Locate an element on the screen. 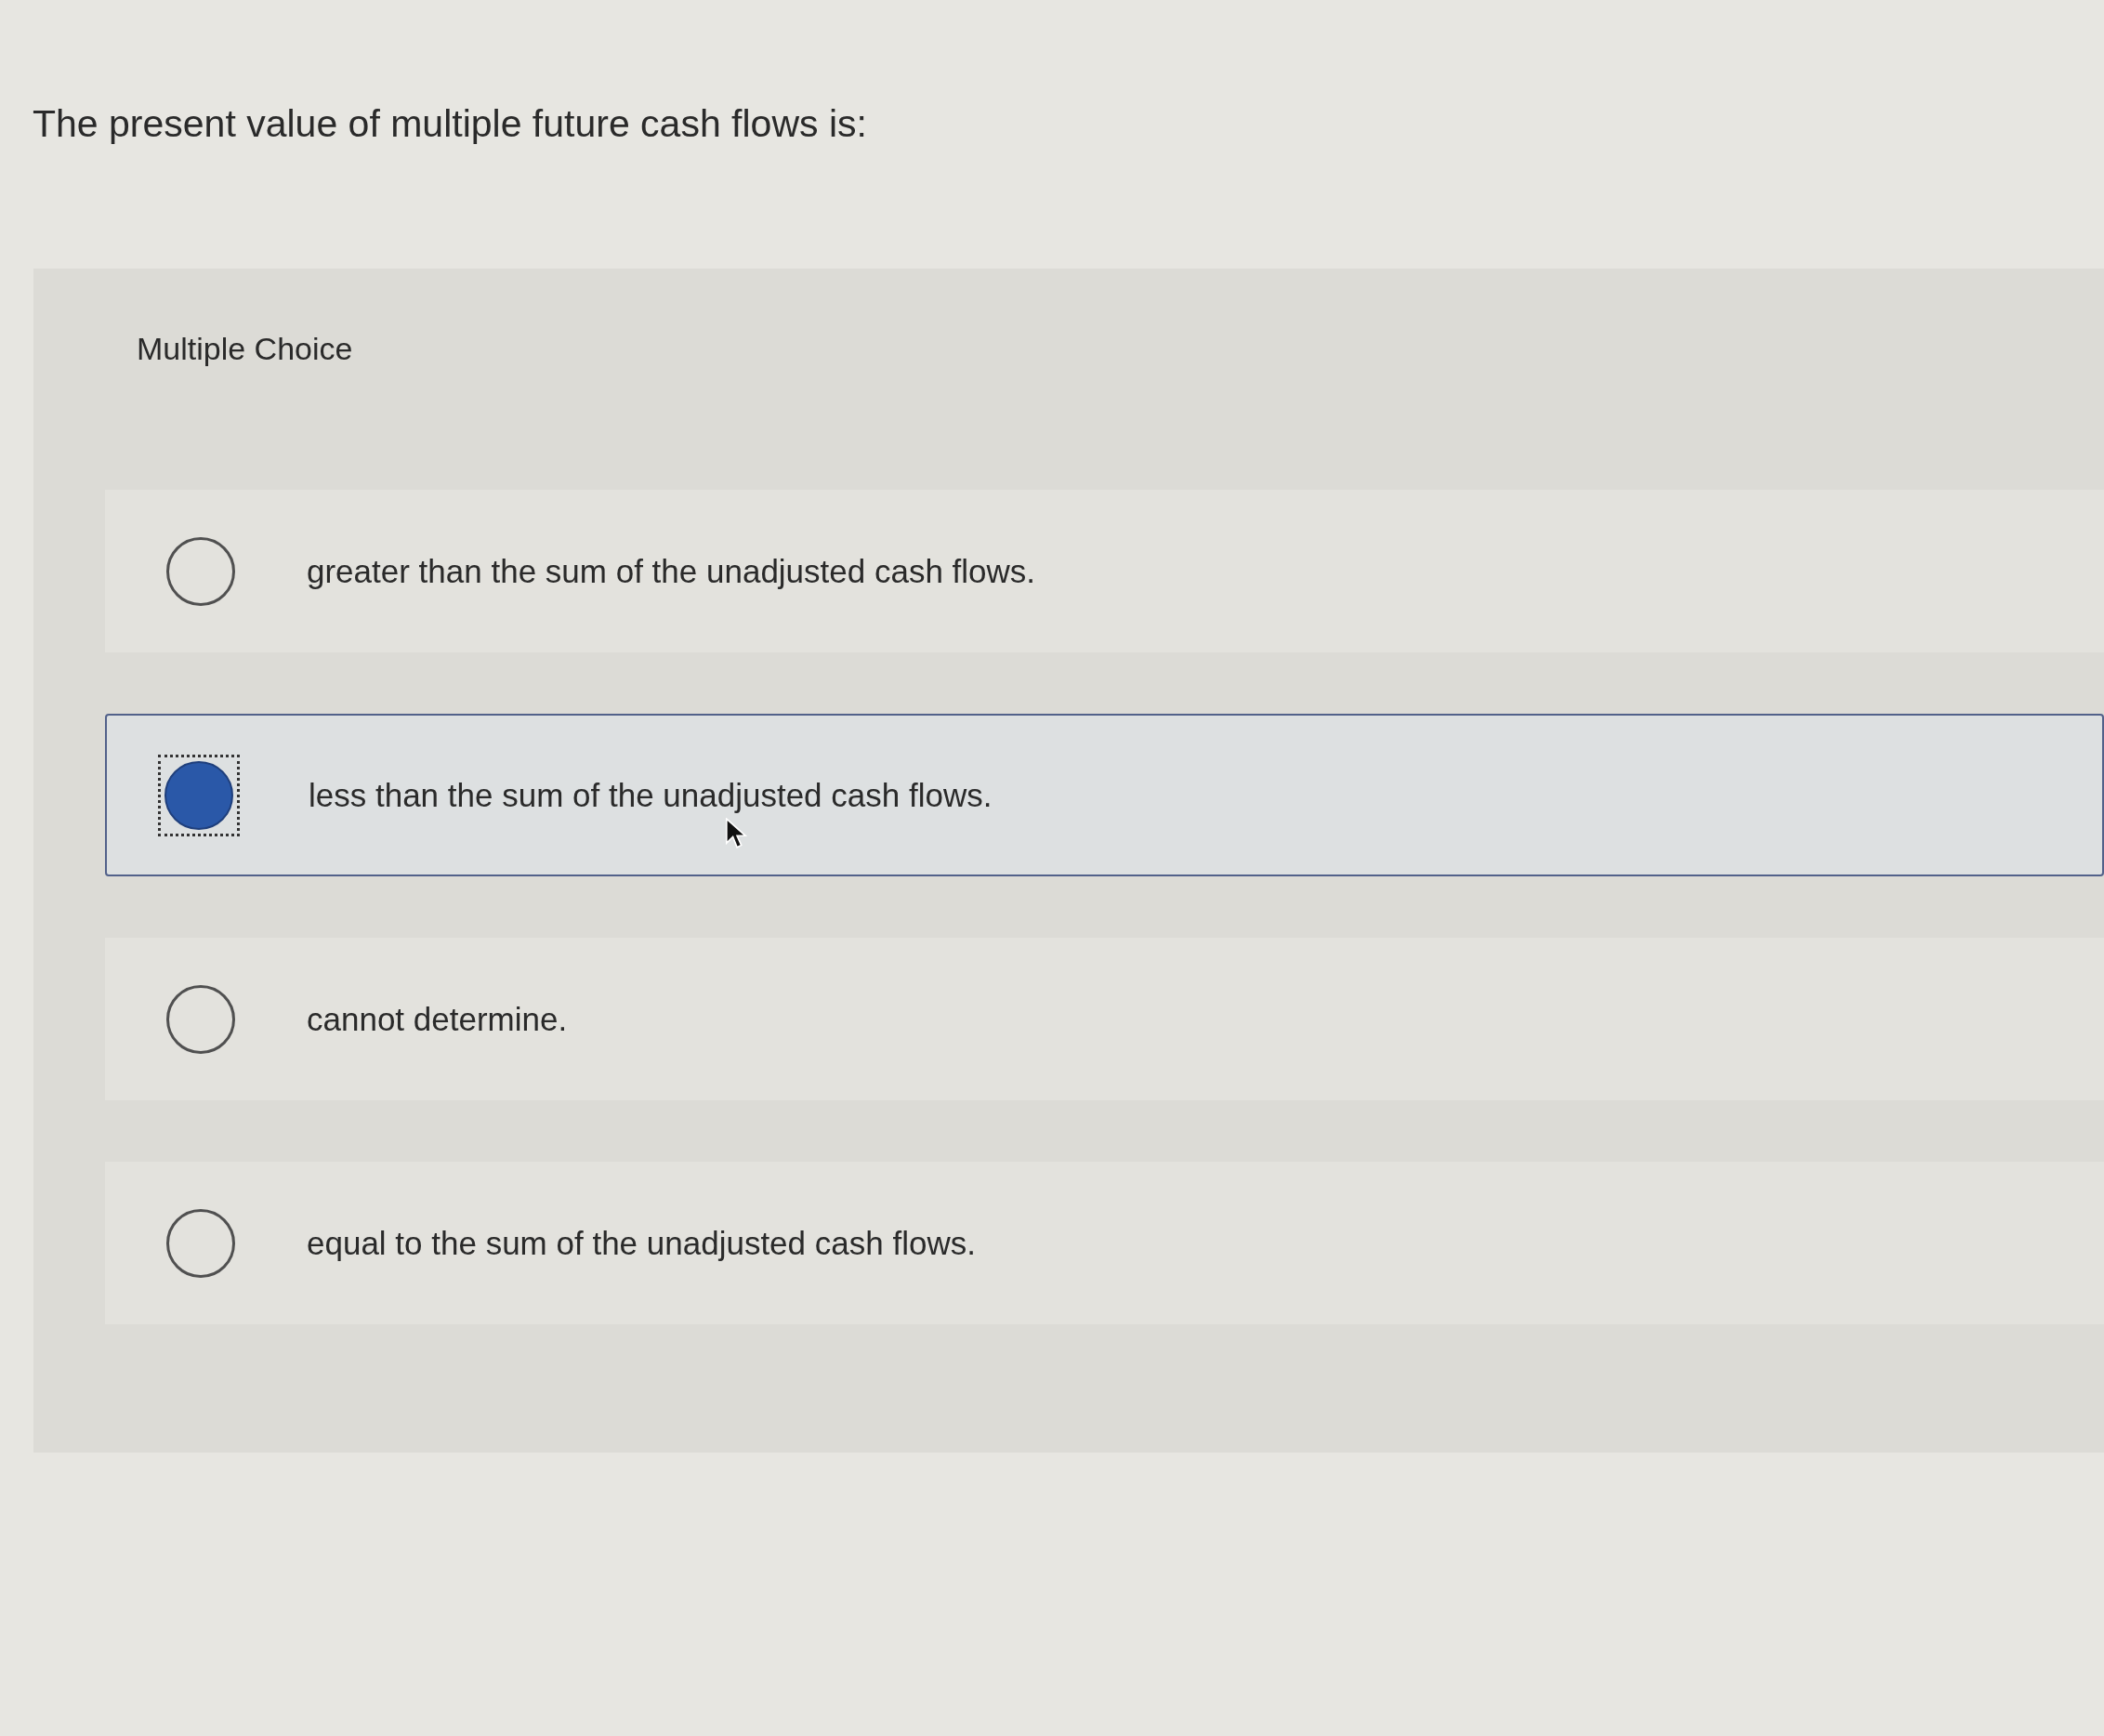 This screenshot has width=2104, height=1736. selected-option-row: less than the sum of the unadjusted cash flows. is located at coordinates (1104, 795).